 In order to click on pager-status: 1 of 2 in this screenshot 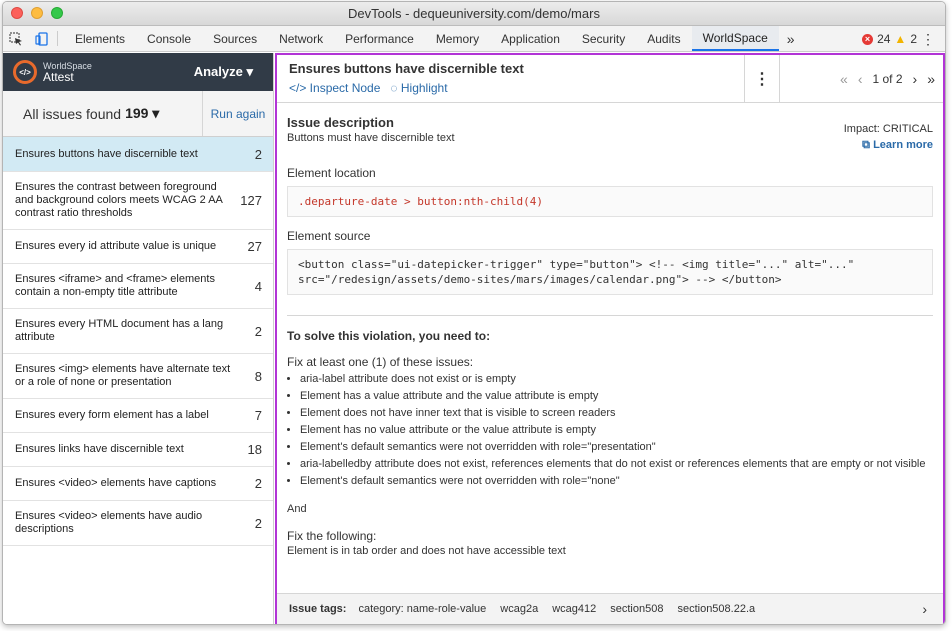, I will do `click(887, 79)`.